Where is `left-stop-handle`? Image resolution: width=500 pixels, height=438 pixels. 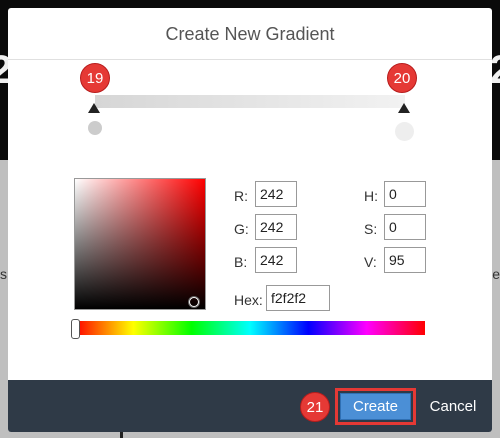
left-stop-handle is located at coordinates (94, 108).